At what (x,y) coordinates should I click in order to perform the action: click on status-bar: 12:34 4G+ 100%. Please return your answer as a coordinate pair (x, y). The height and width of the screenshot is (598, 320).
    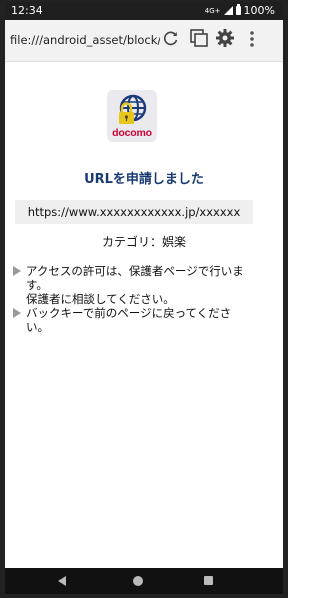
    Looking at the image, I should click on (144, 11).